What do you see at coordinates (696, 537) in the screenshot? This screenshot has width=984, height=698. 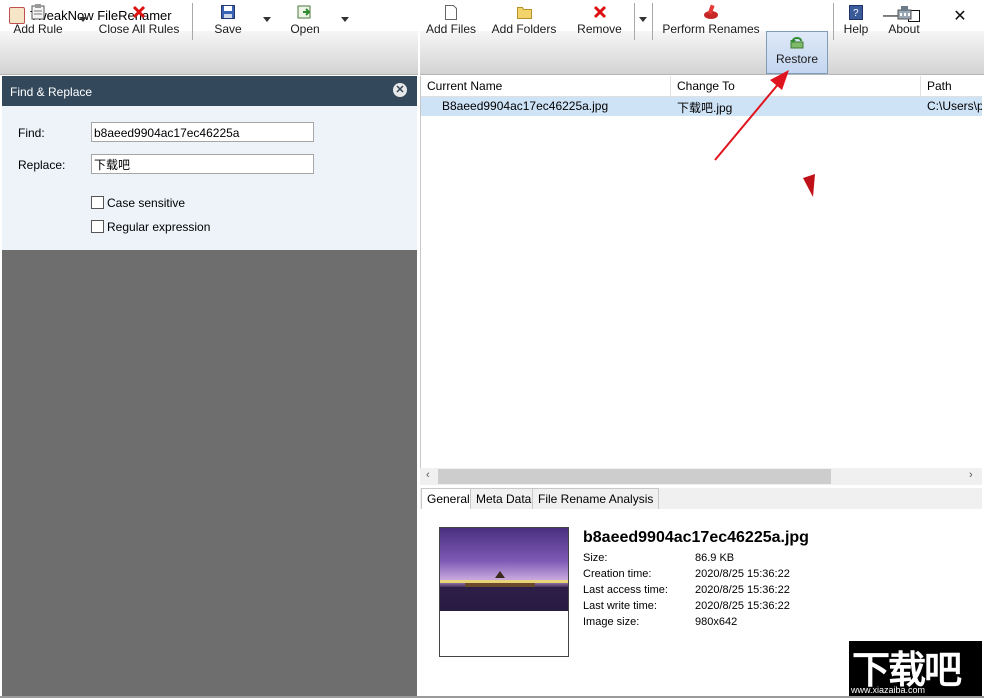 I see `detail-file-name: b8aeed9904ac17ec46225a.jpg` at bounding box center [696, 537].